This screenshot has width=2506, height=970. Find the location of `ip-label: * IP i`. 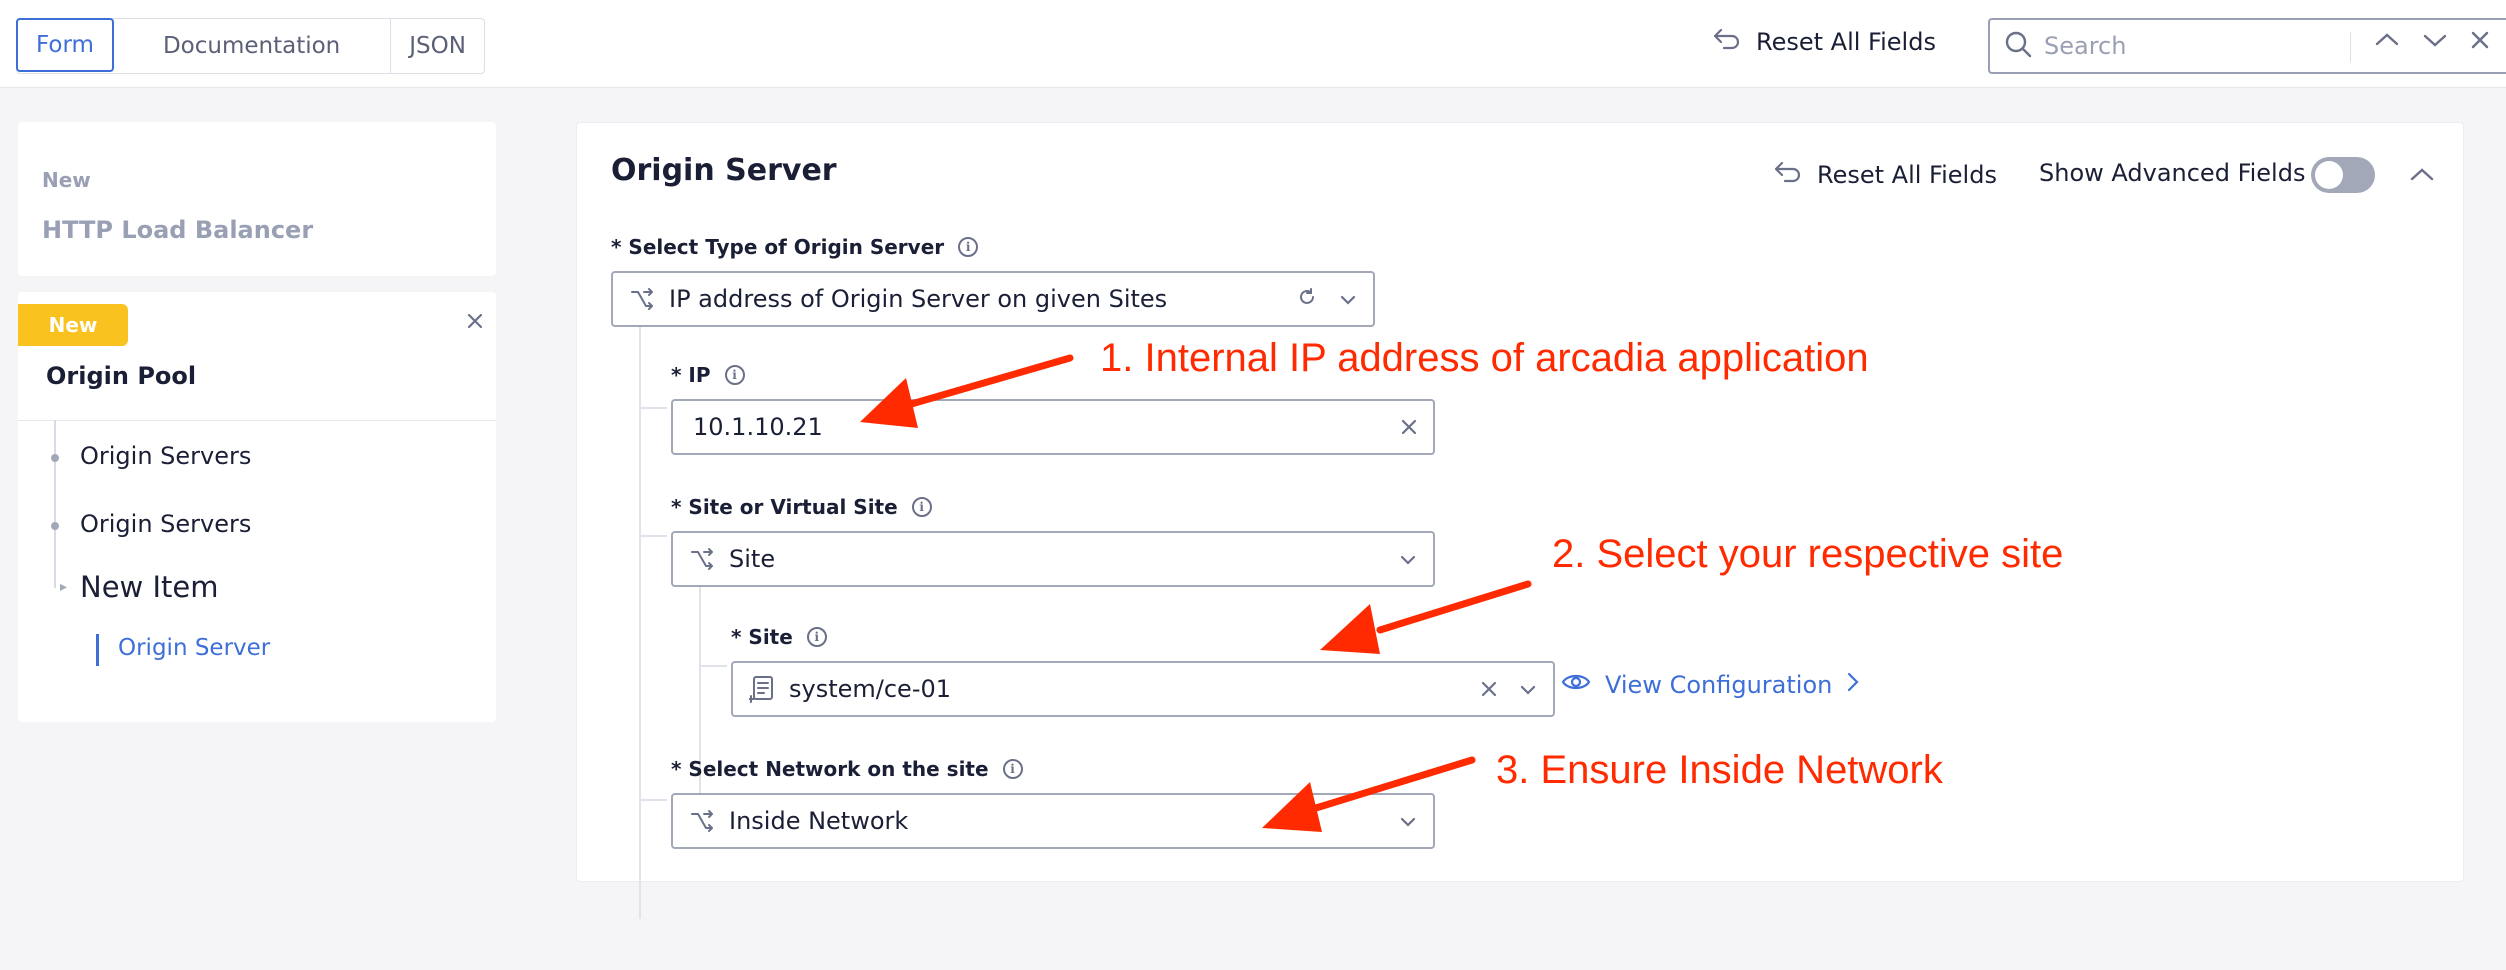

ip-label: * IP i is located at coordinates (708, 375).